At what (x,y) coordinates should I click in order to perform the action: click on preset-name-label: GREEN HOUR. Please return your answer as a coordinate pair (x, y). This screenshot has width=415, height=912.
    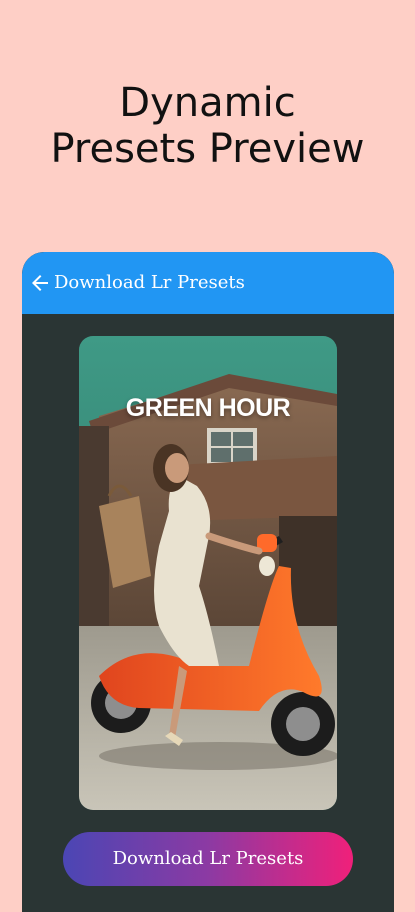
    Looking at the image, I should click on (208, 408).